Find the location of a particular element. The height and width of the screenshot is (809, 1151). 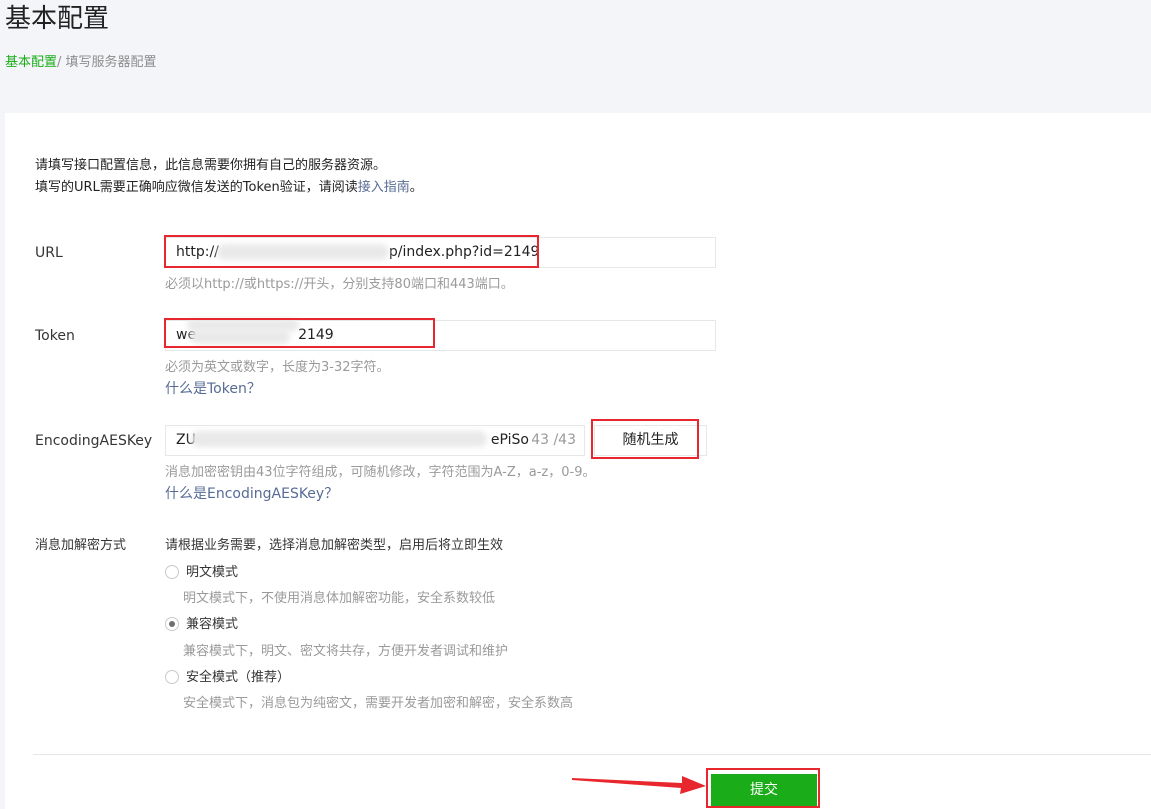

radio-compatible-mode: 兼容模式 is located at coordinates (201, 625).